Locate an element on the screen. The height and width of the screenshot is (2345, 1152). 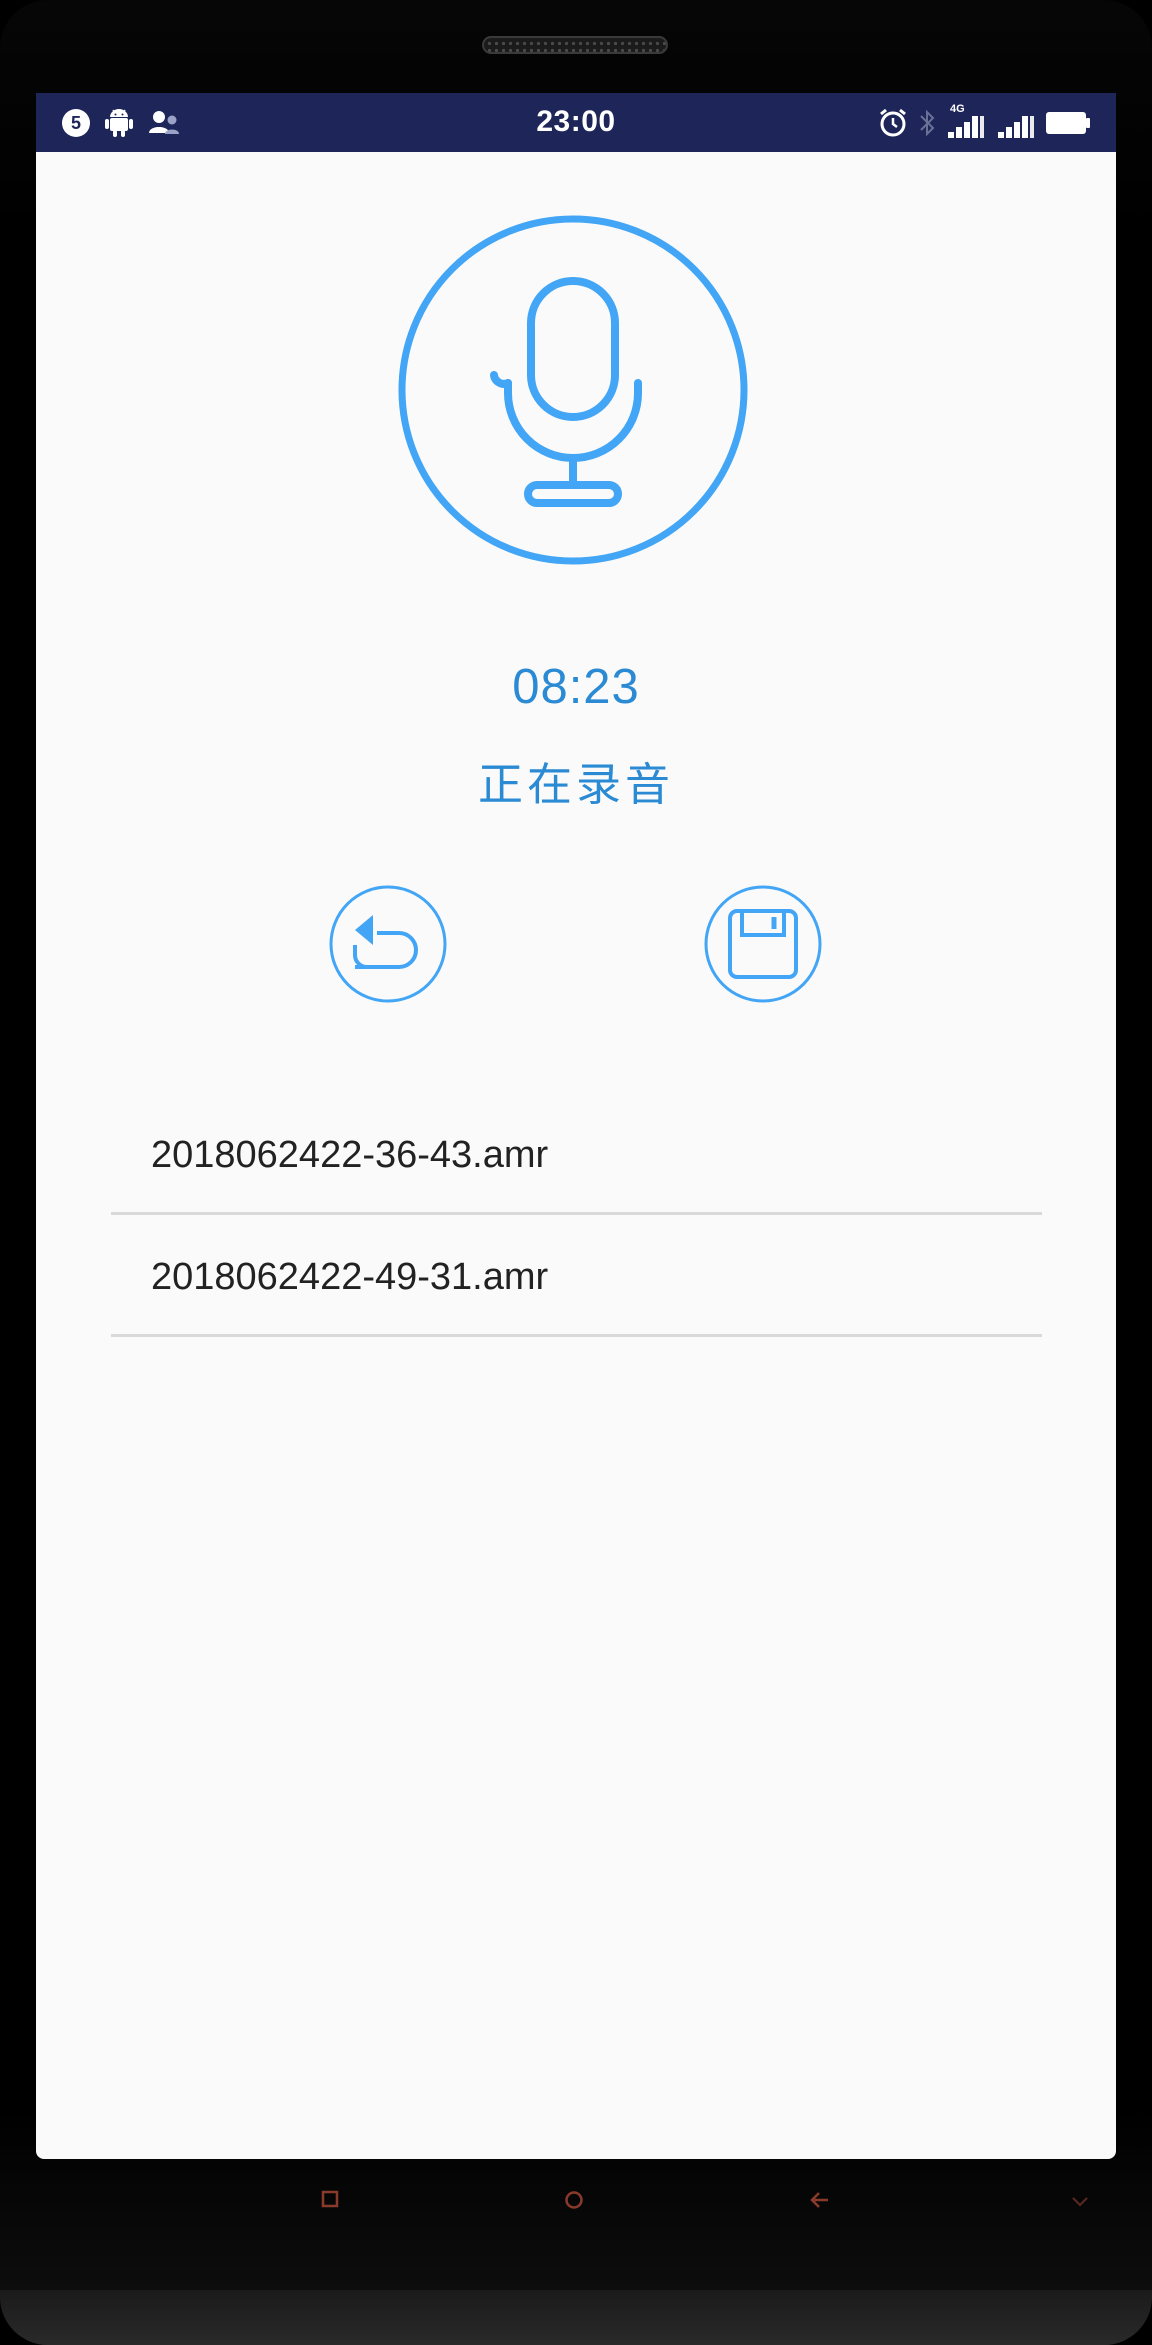
microphone-icon is located at coordinates (566, 392).